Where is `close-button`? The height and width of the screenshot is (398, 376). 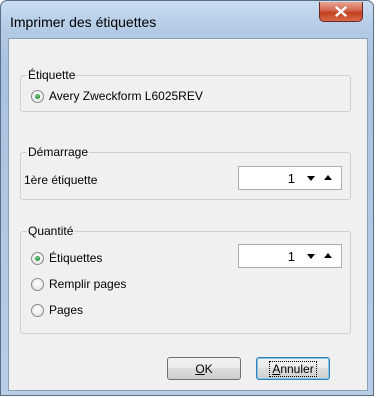 close-button is located at coordinates (341, 12).